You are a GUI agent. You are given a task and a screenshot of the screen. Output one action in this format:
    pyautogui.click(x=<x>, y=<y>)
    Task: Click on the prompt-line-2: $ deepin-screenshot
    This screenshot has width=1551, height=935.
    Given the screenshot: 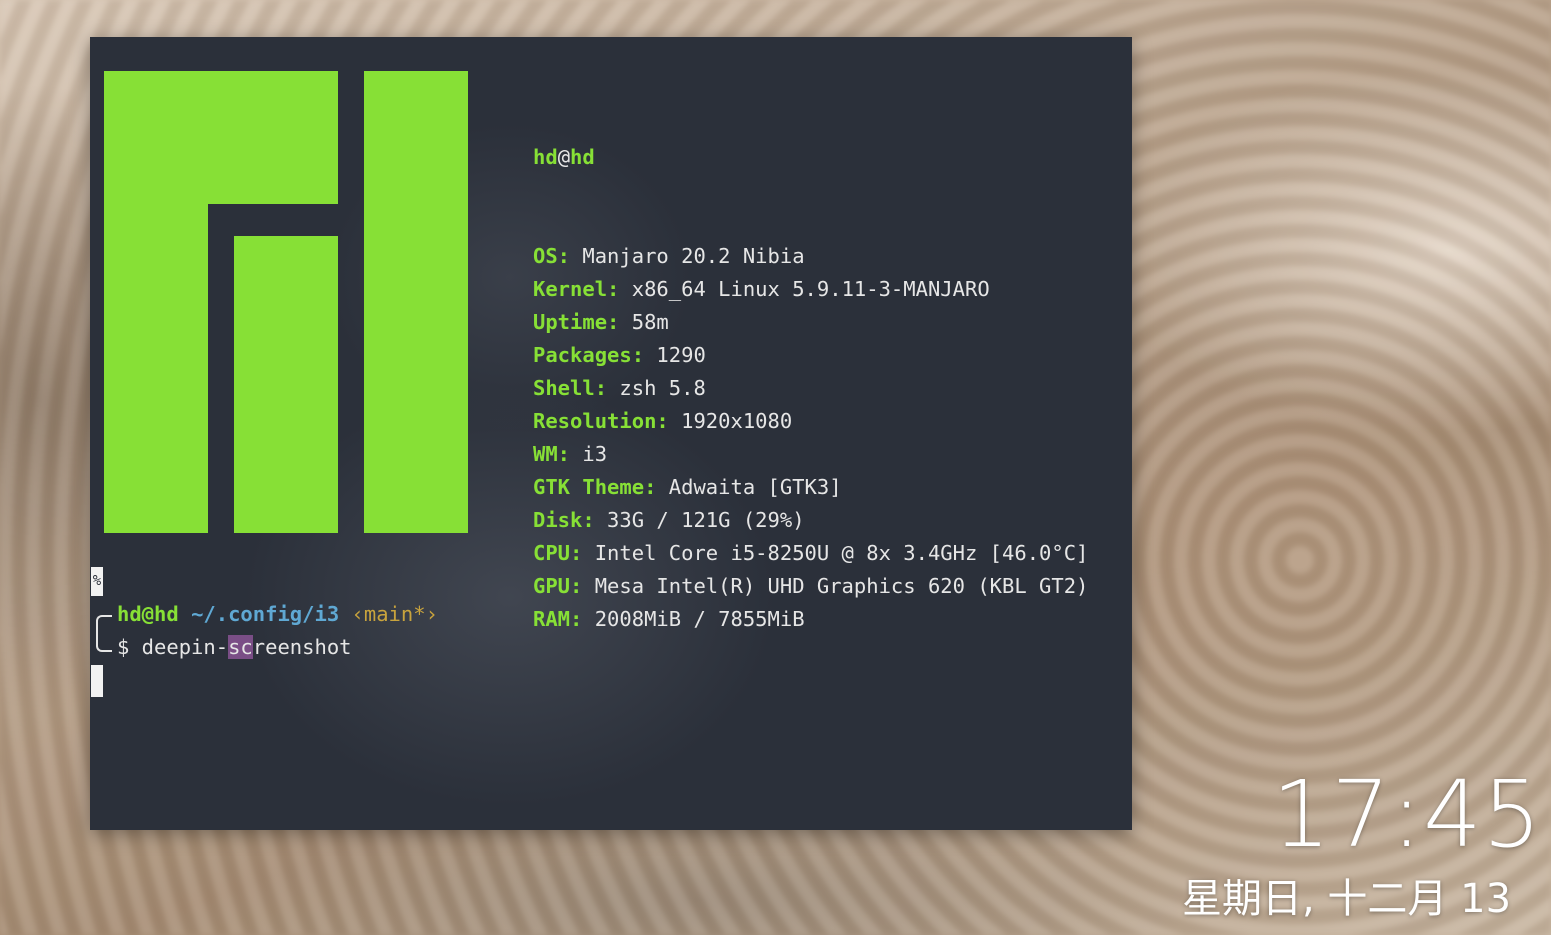 What is the action you would take?
    pyautogui.click(x=234, y=647)
    